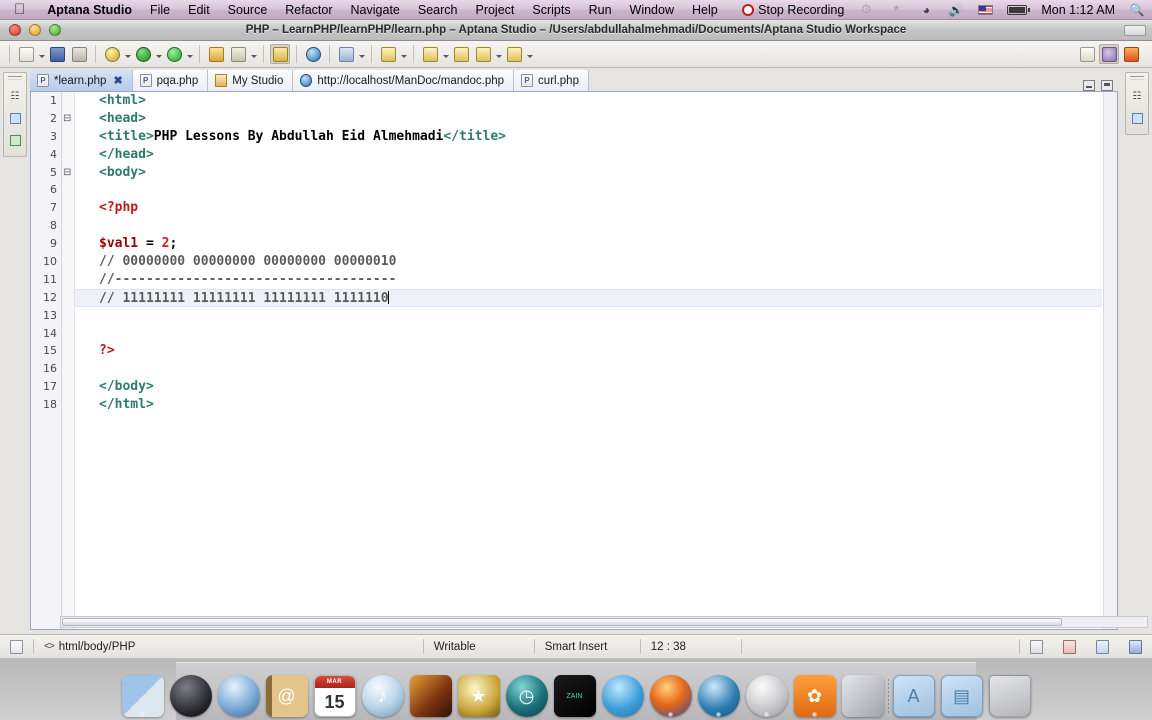 Image resolution: width=1152 pixels, height=720 pixels. I want to click on us-flag-input-icon, so click(985, 9).